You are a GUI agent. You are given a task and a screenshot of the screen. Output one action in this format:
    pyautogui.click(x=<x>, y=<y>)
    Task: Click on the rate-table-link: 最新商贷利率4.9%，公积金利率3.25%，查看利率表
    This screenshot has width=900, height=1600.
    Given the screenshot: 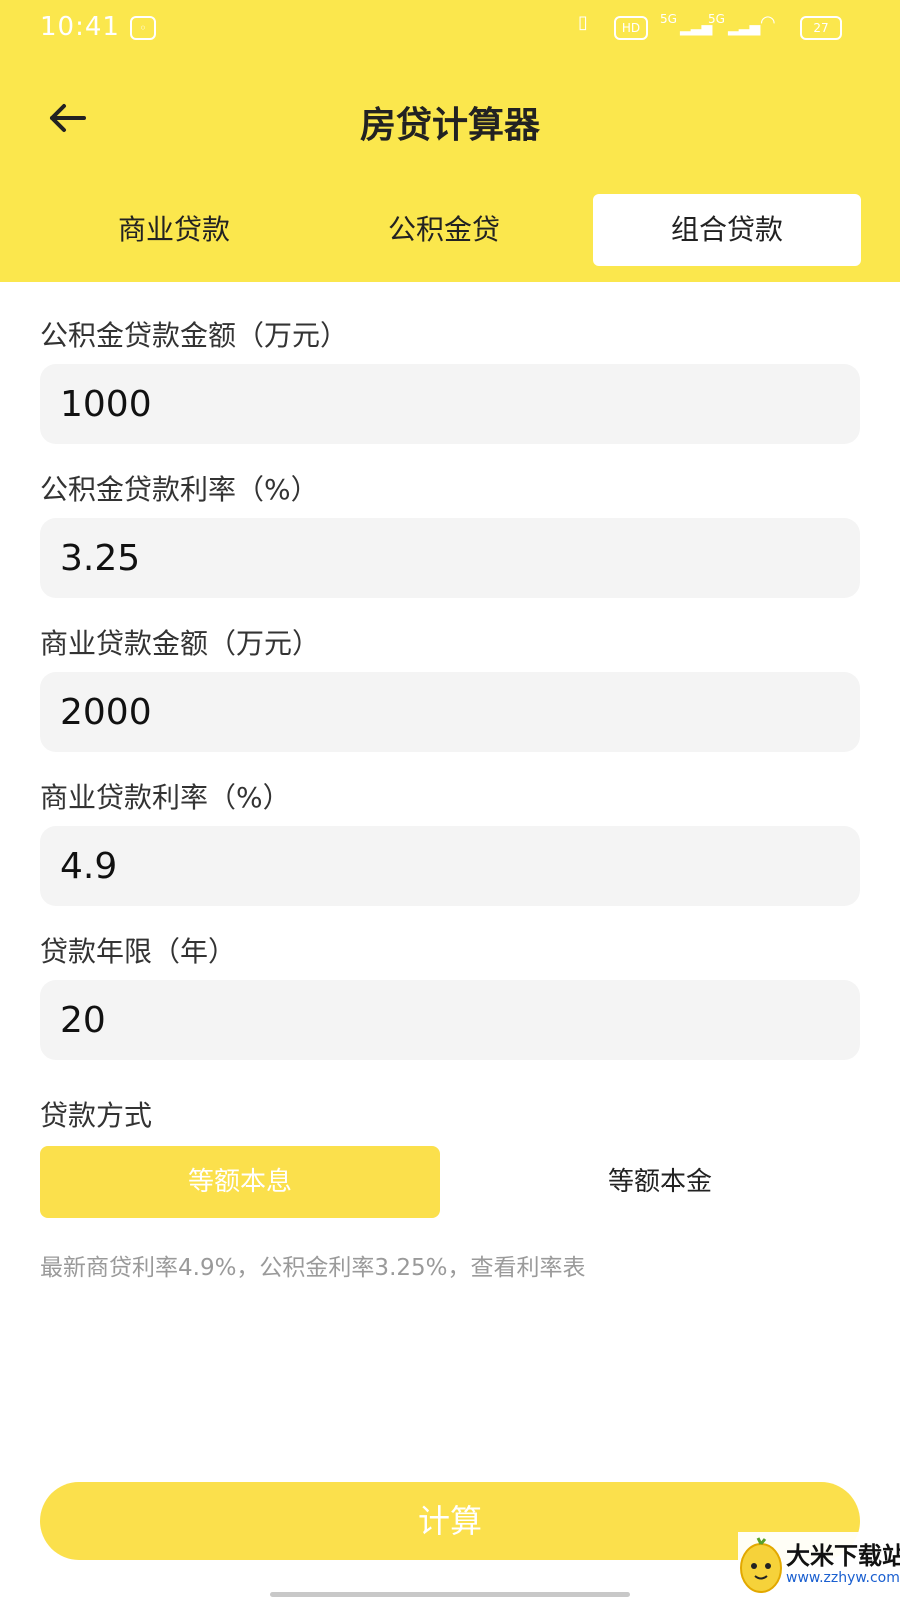 What is the action you would take?
    pyautogui.click(x=313, y=1265)
    